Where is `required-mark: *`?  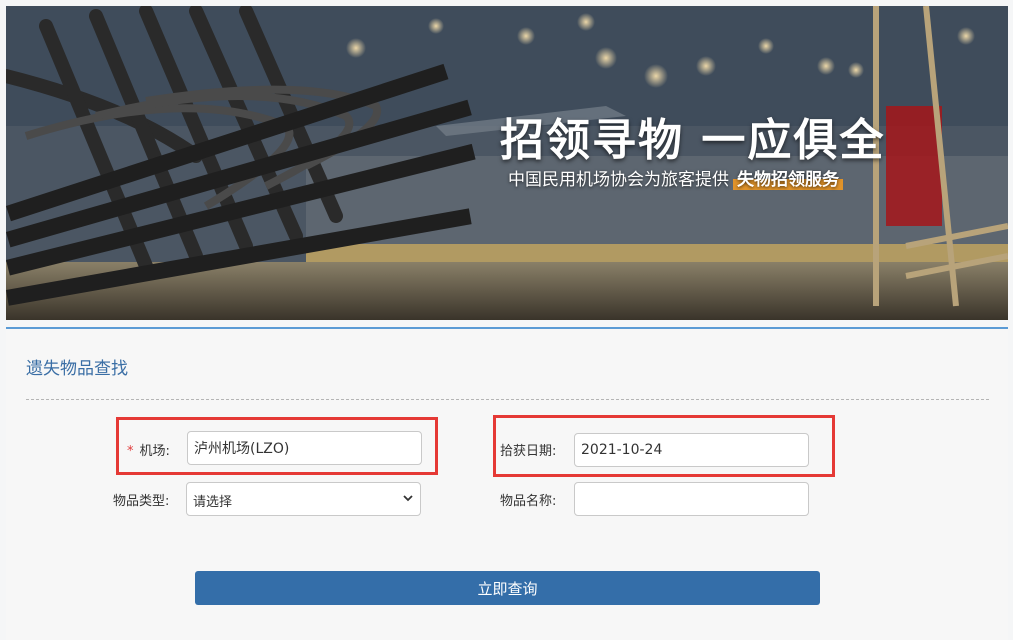 required-mark: * is located at coordinates (130, 451).